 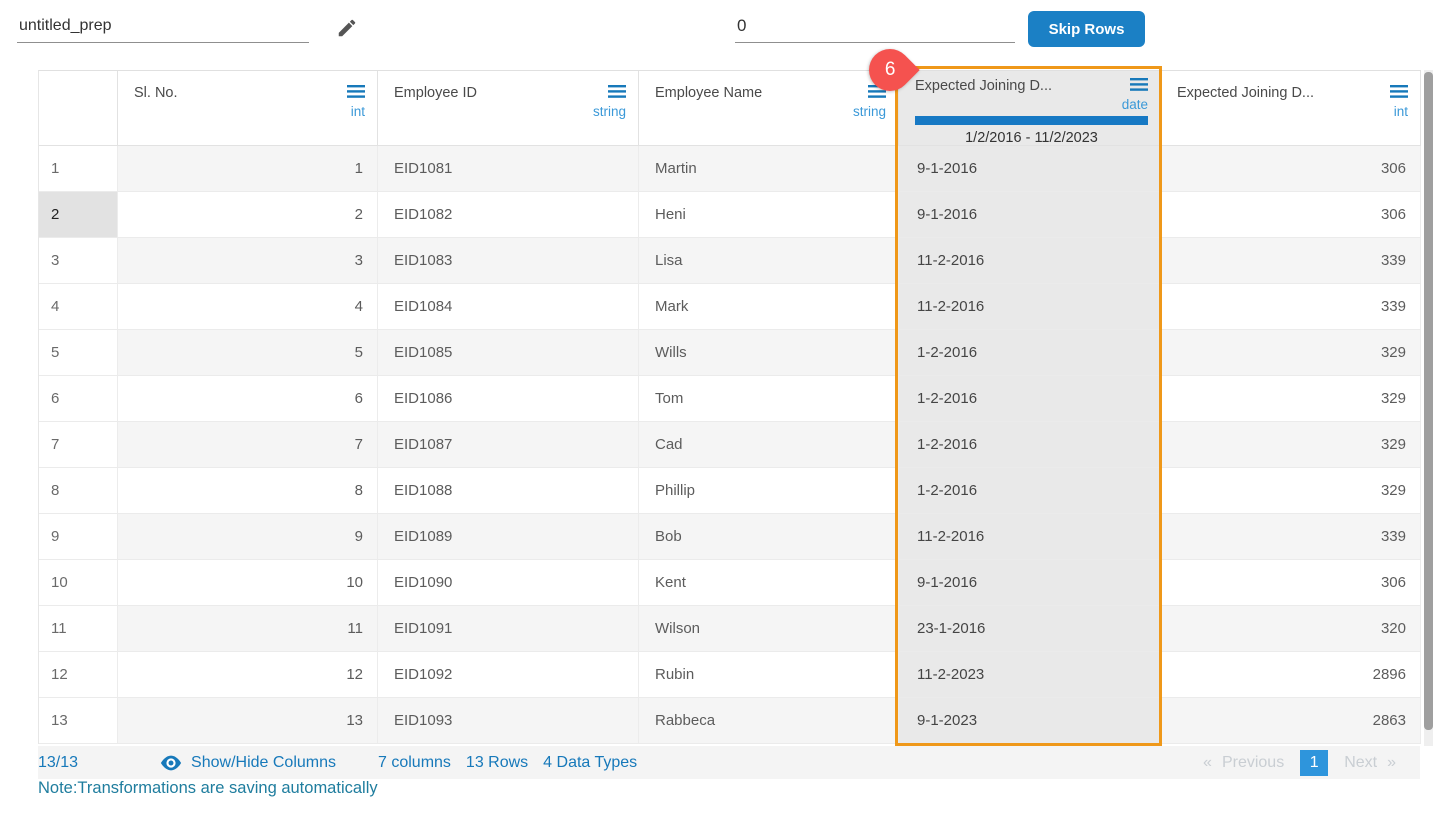 I want to click on annotation-badge-label: 6, so click(x=890, y=69).